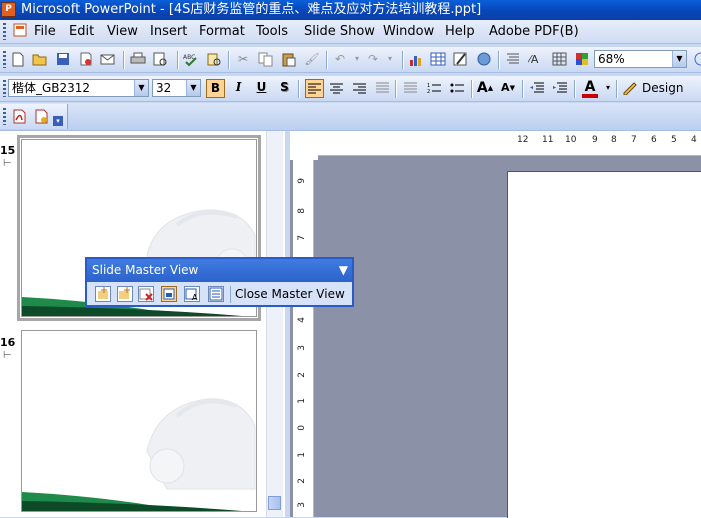 The width and height of the screenshot is (701, 518). I want to click on master-layout-icon, so click(216, 294).